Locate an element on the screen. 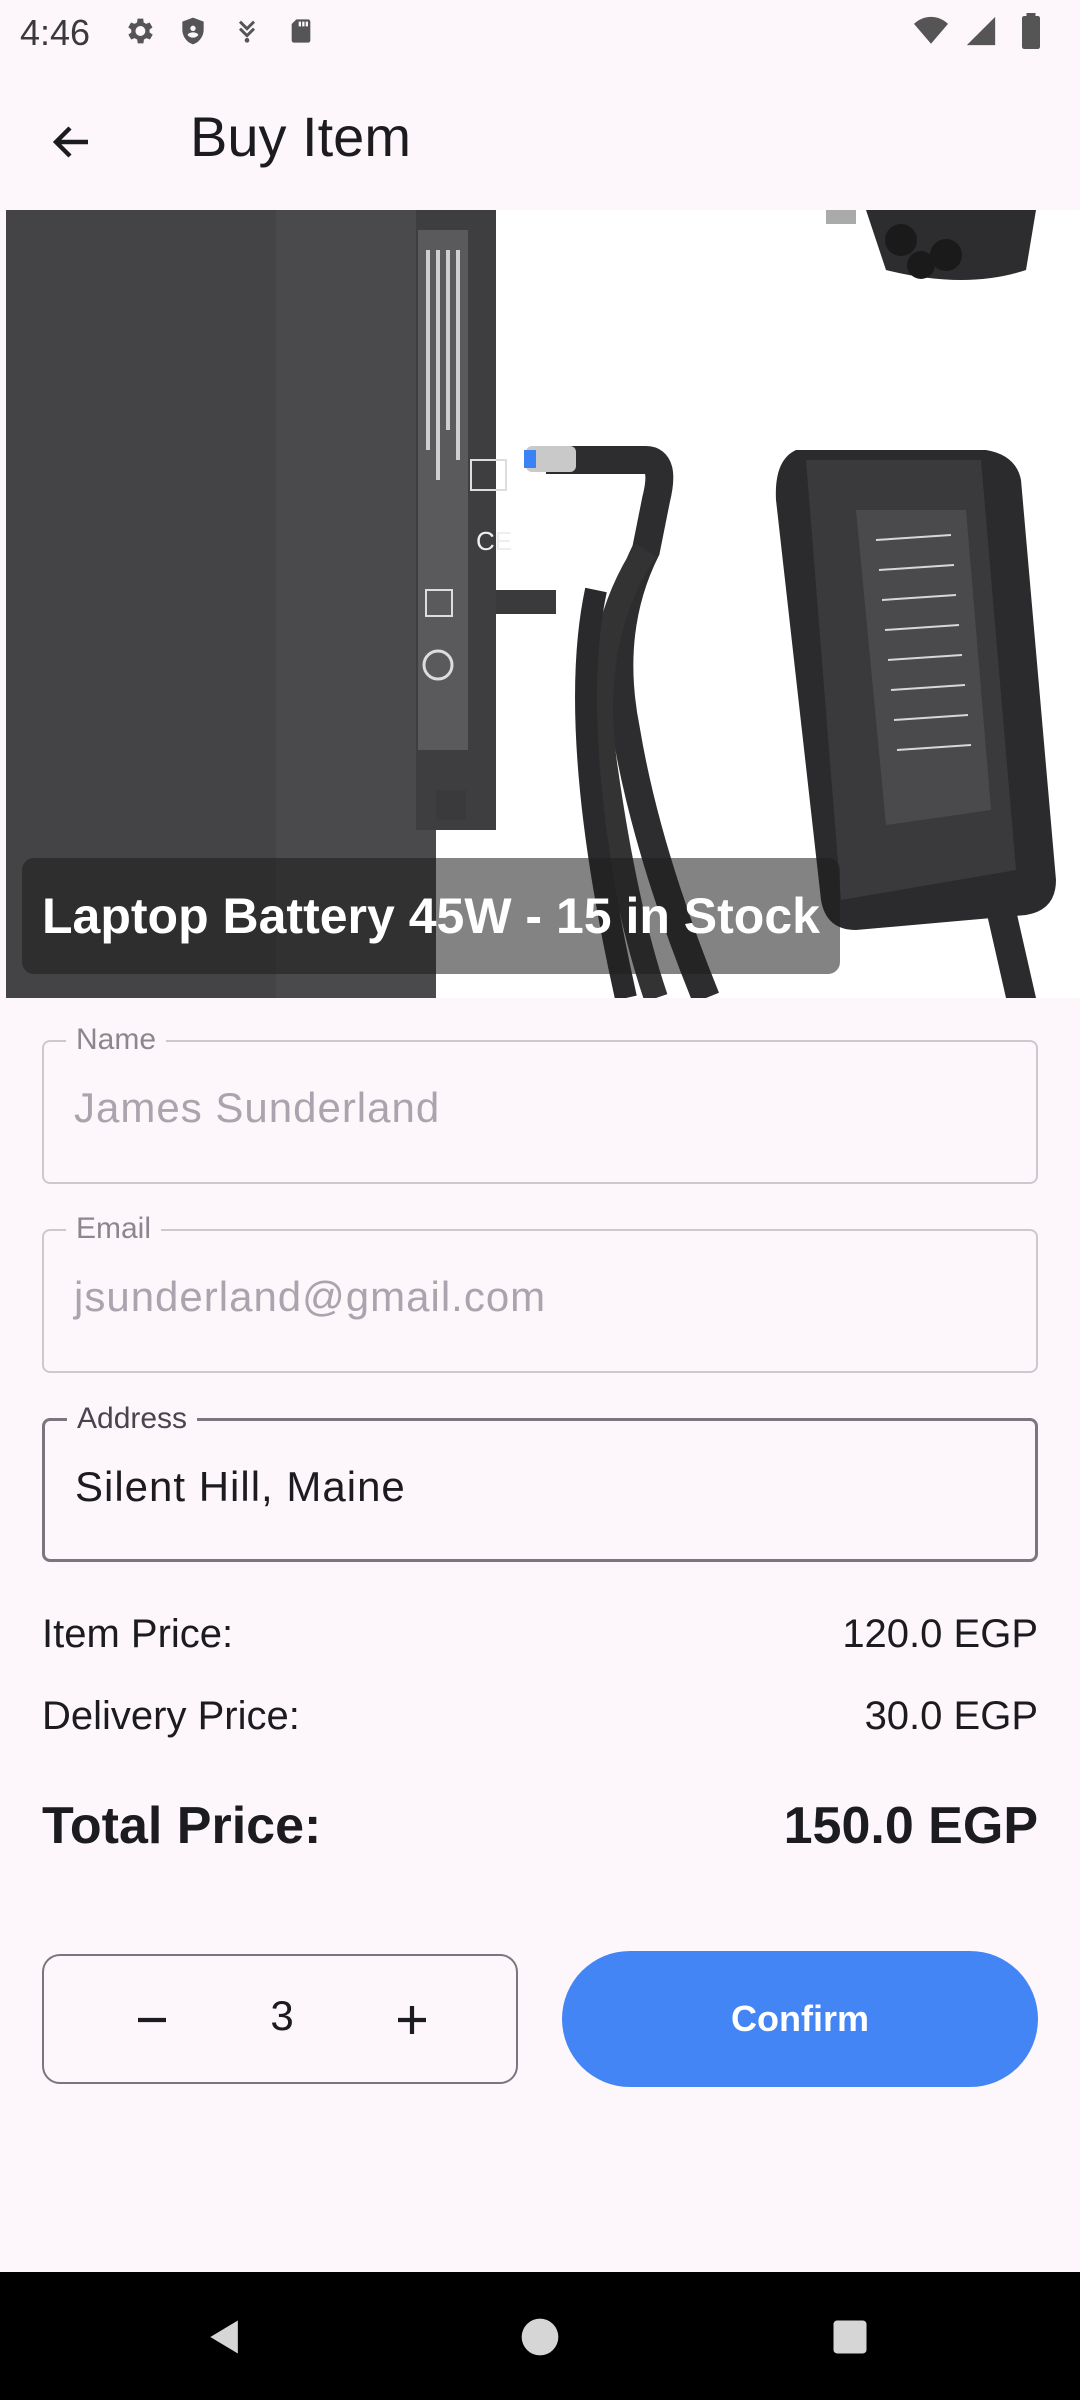 Image resolution: width=1080 pixels, height=2400 pixels. nav-recents-icon is located at coordinates (850, 2337).